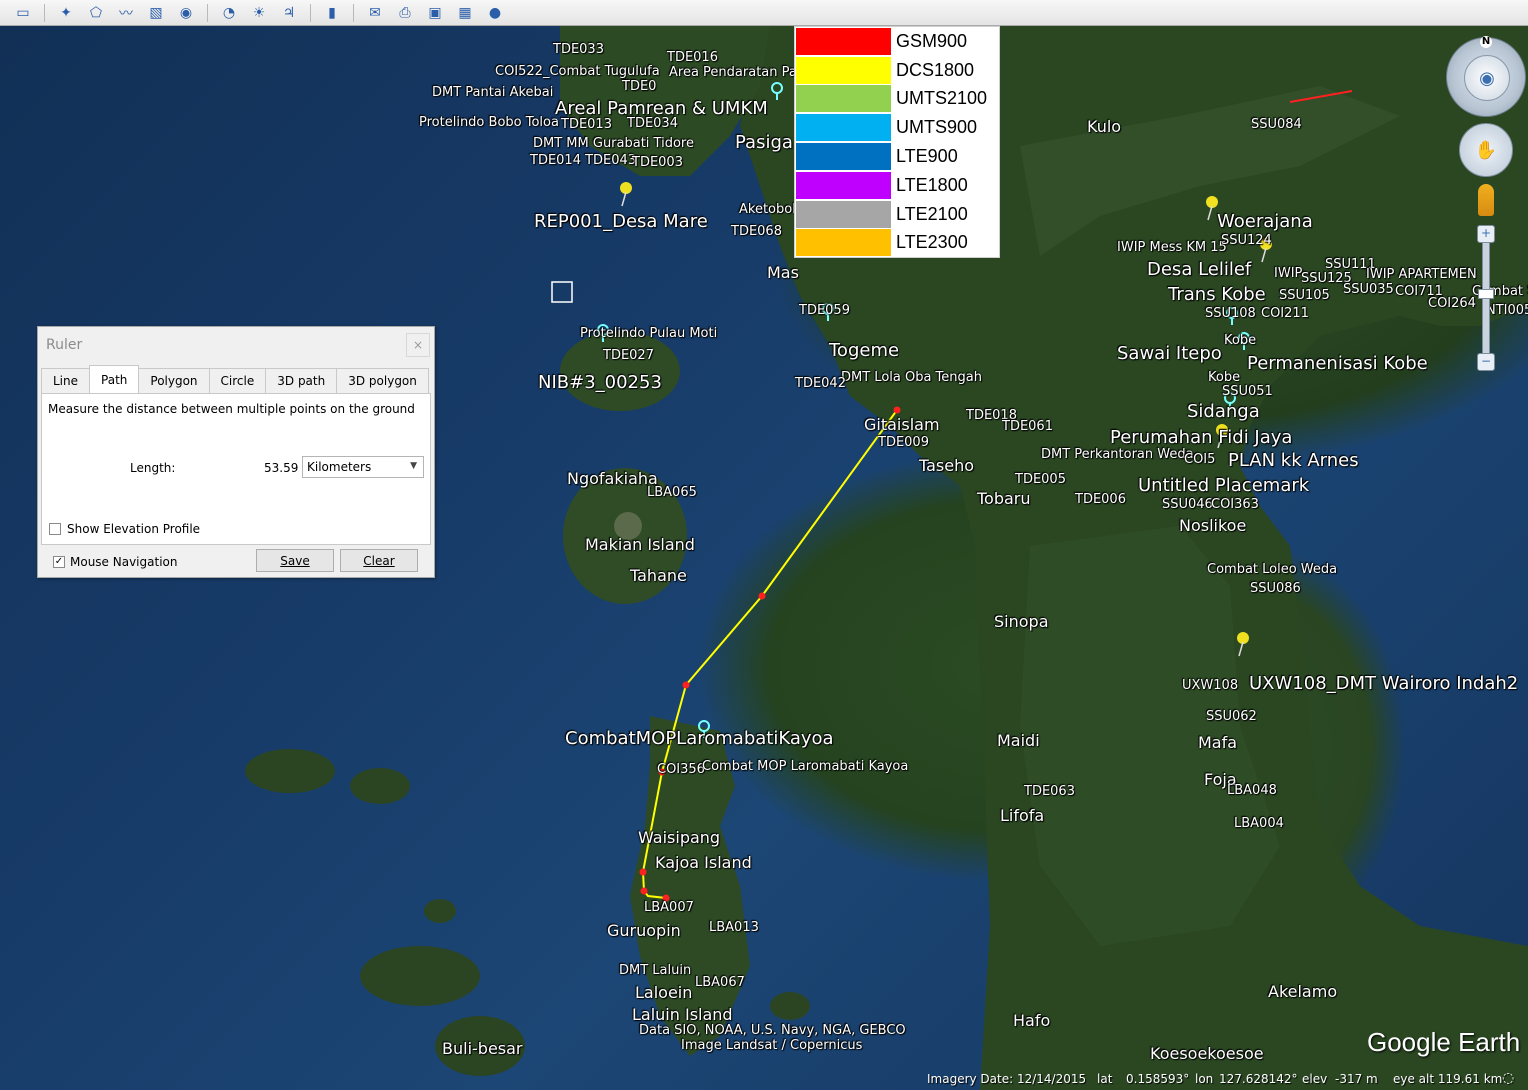 This screenshot has width=1528, height=1090. What do you see at coordinates (577, 71) in the screenshot?
I see `map-place-label: COI522_Combat Tugulufa` at bounding box center [577, 71].